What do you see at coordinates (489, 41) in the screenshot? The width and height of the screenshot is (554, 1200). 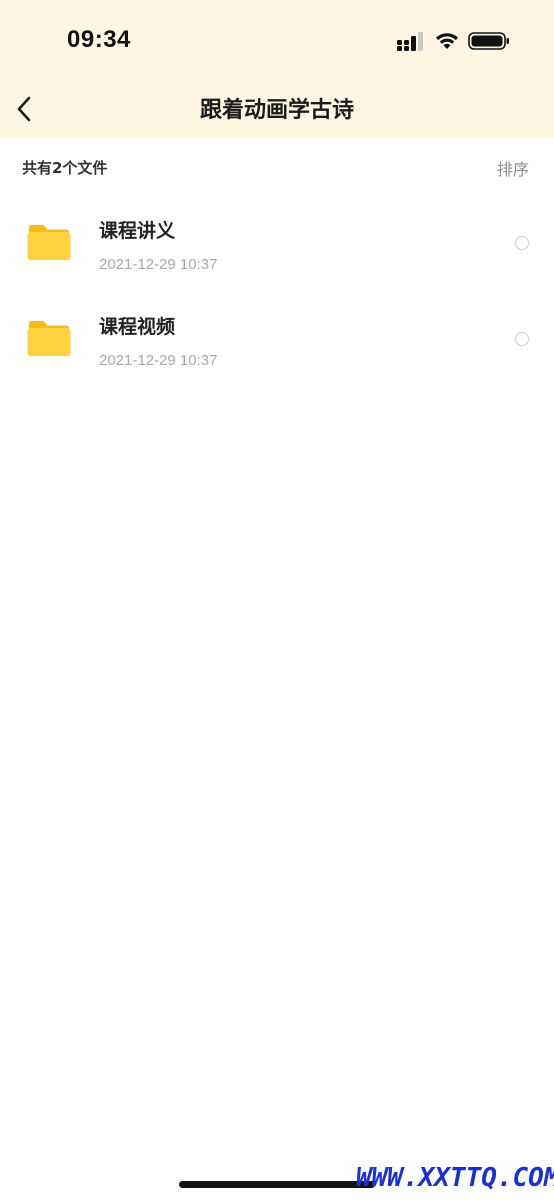 I see `battery-icon` at bounding box center [489, 41].